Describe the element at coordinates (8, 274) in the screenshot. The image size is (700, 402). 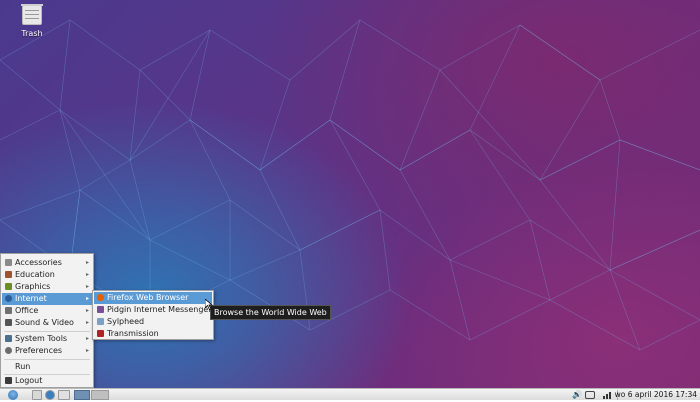
I see `education-icon` at that location.